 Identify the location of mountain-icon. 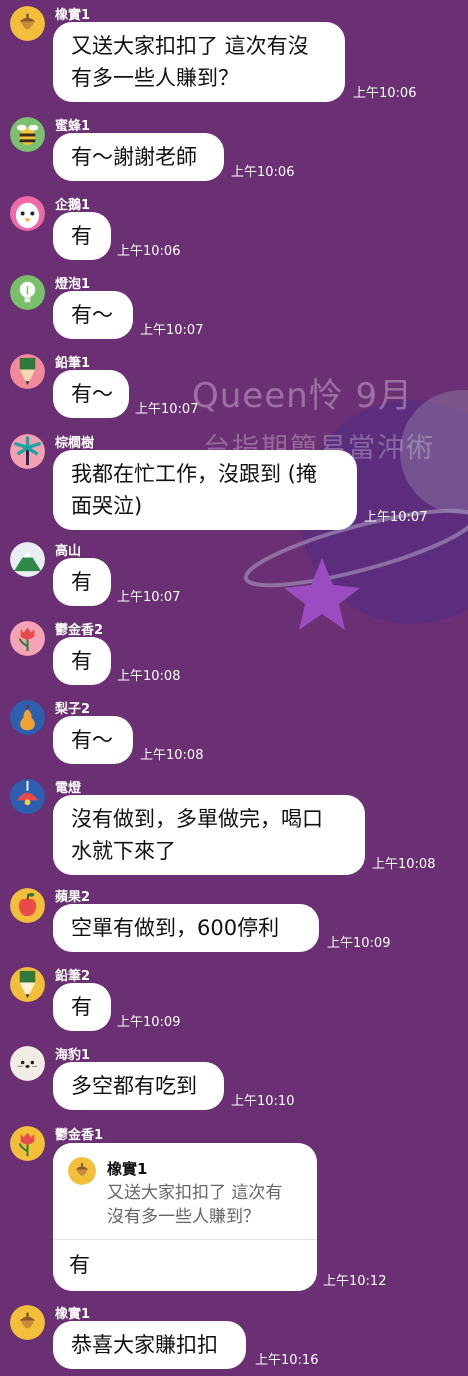
(27, 559).